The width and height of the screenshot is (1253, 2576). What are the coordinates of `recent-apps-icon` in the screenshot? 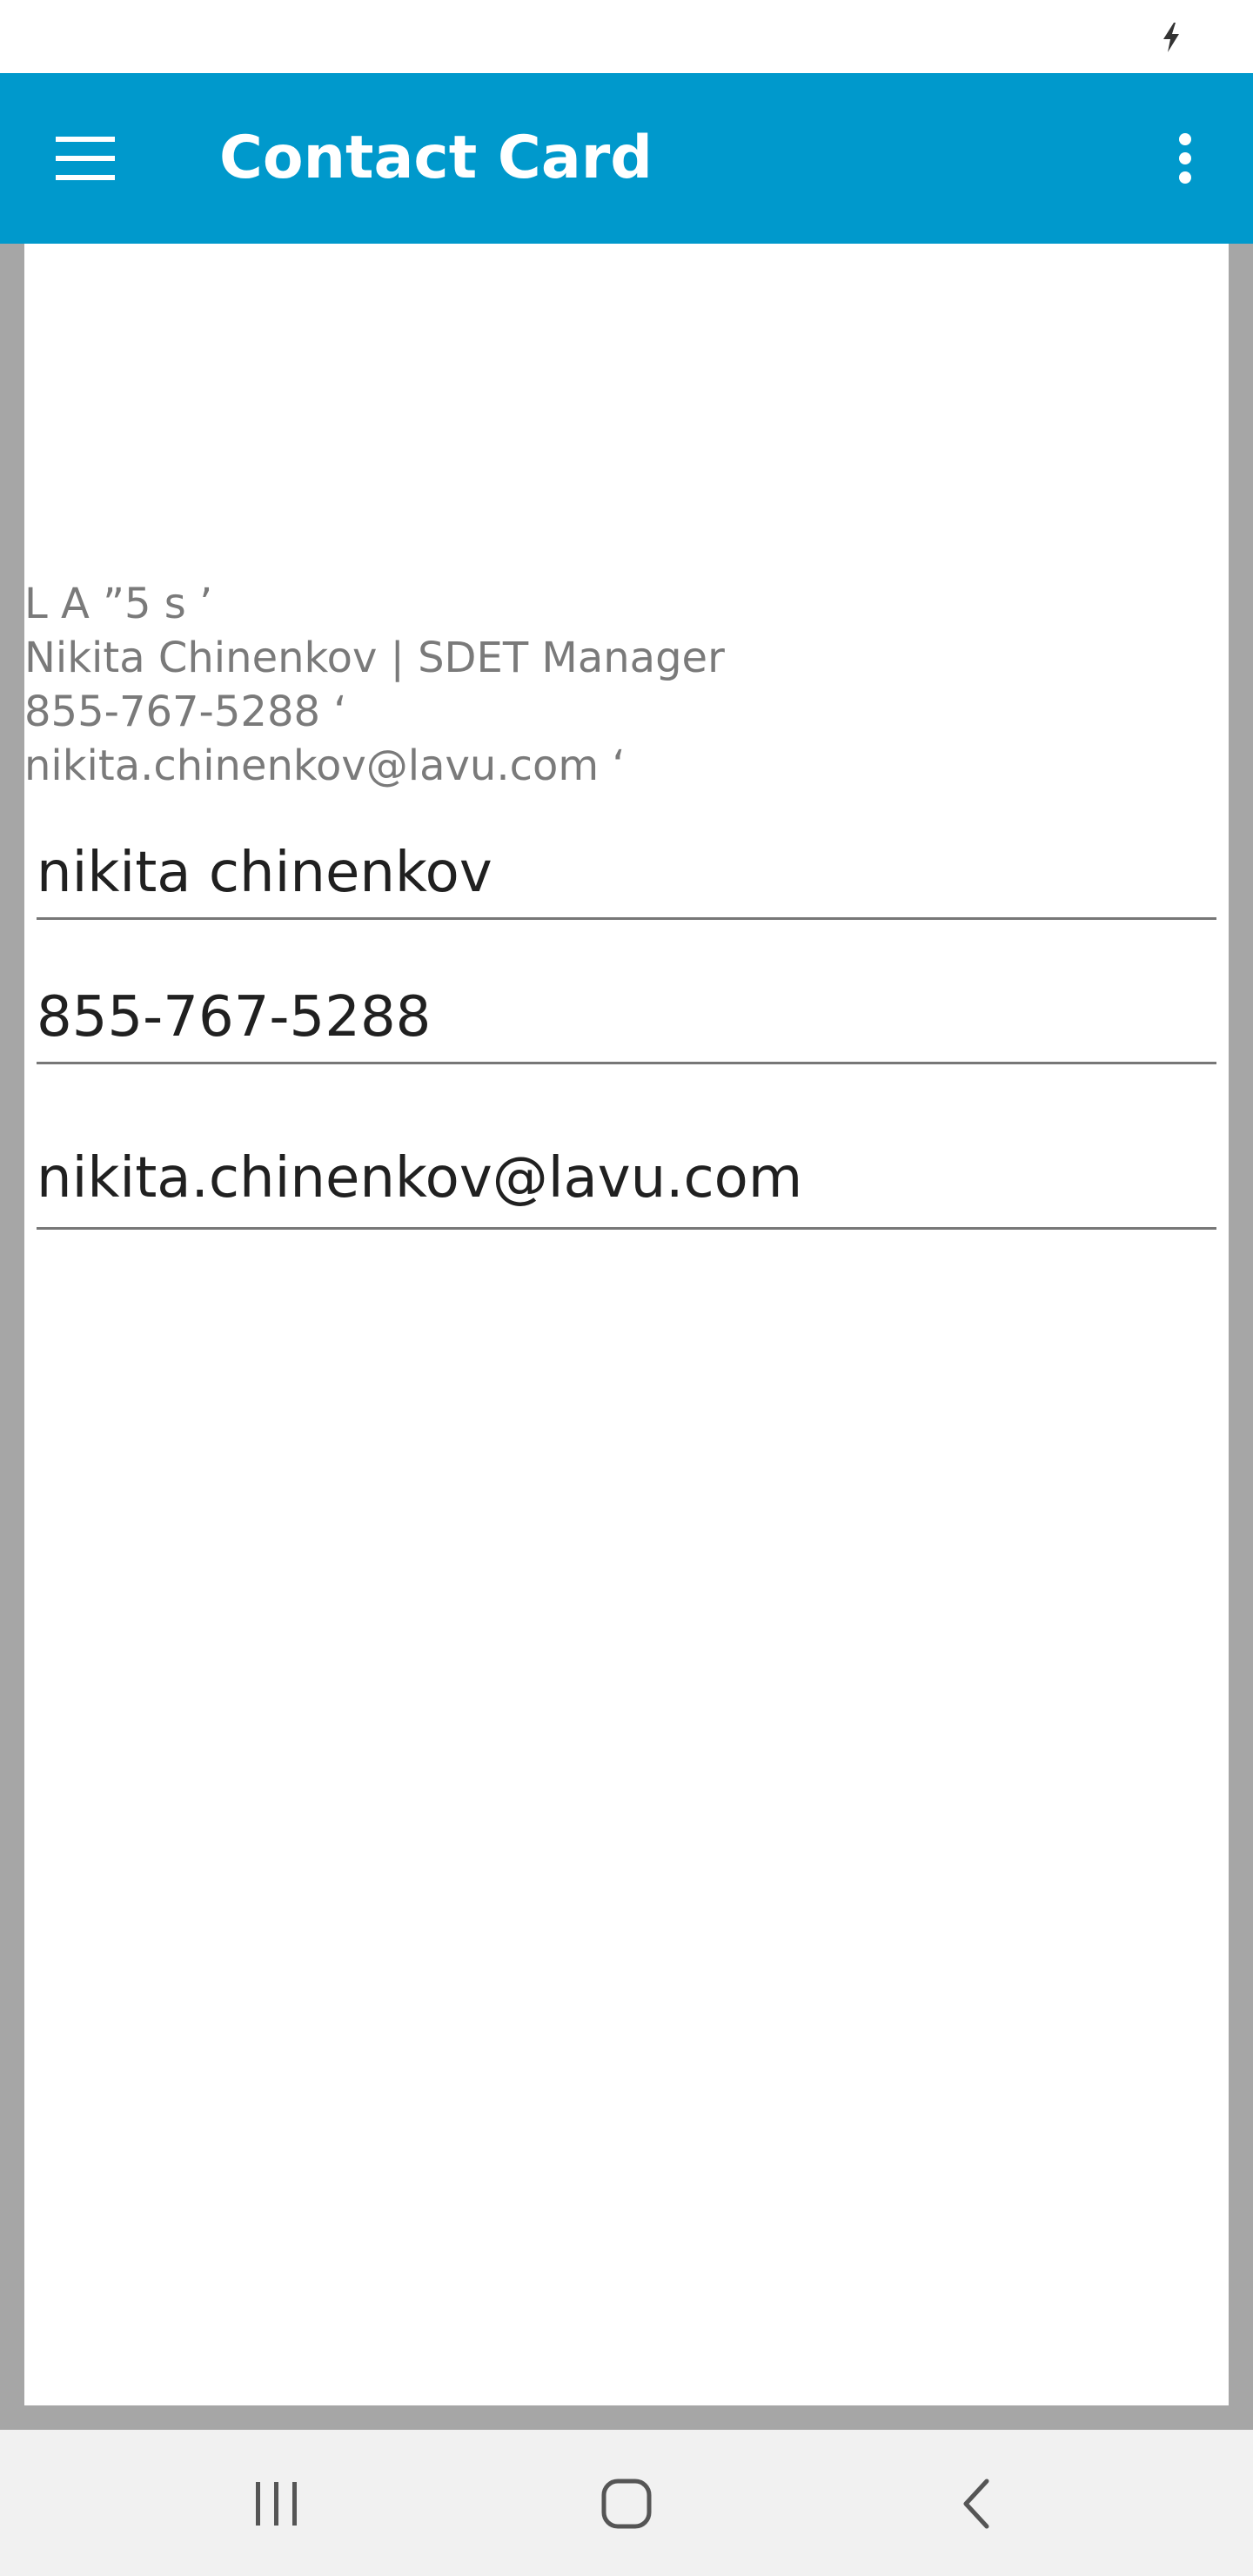 It's located at (276, 2504).